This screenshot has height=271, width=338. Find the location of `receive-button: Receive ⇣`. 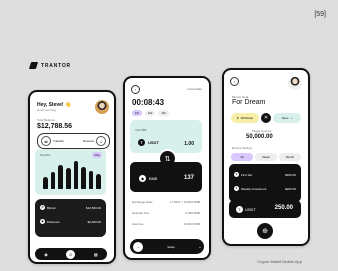

receive-button: Receive ⇣ is located at coordinates (94, 141).